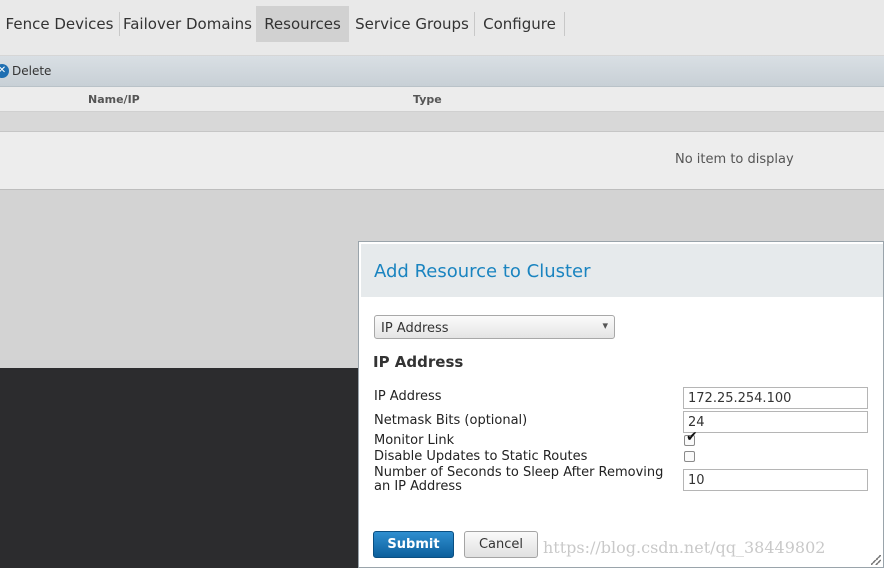  I want to click on section-title: IP Address, so click(418, 362).